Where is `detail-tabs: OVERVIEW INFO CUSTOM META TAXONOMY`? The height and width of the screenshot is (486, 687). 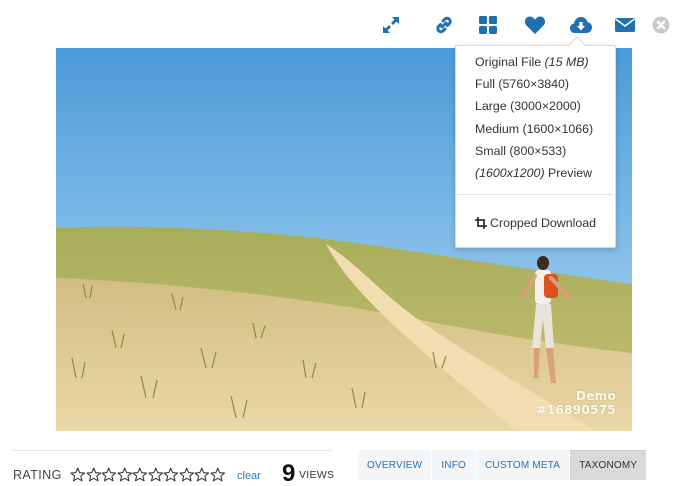 detail-tabs: OVERVIEW INFO CUSTOM META TAXONOMY is located at coordinates (502, 466).